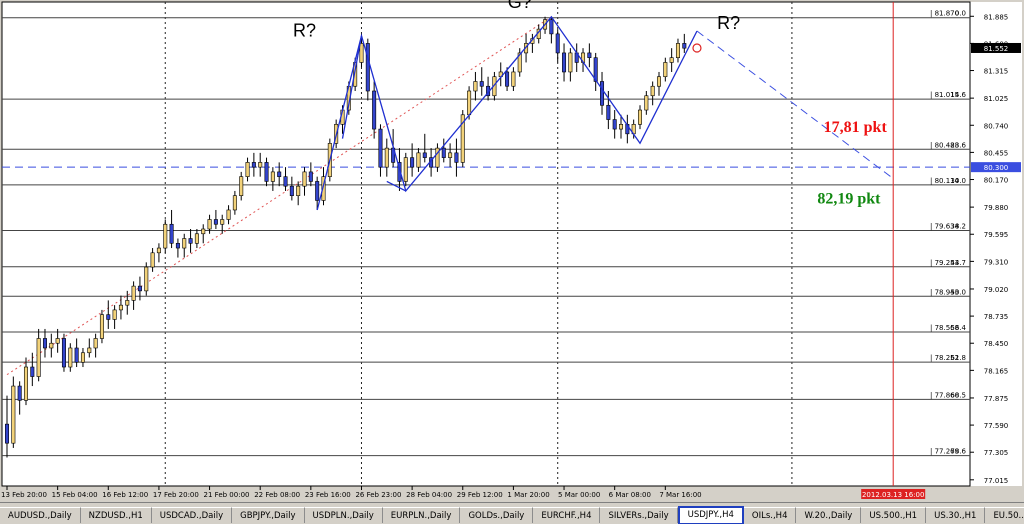 This screenshot has width=1024, height=524. What do you see at coordinates (956, 515) in the screenshot?
I see `chart-tab: US.30.,H1` at bounding box center [956, 515].